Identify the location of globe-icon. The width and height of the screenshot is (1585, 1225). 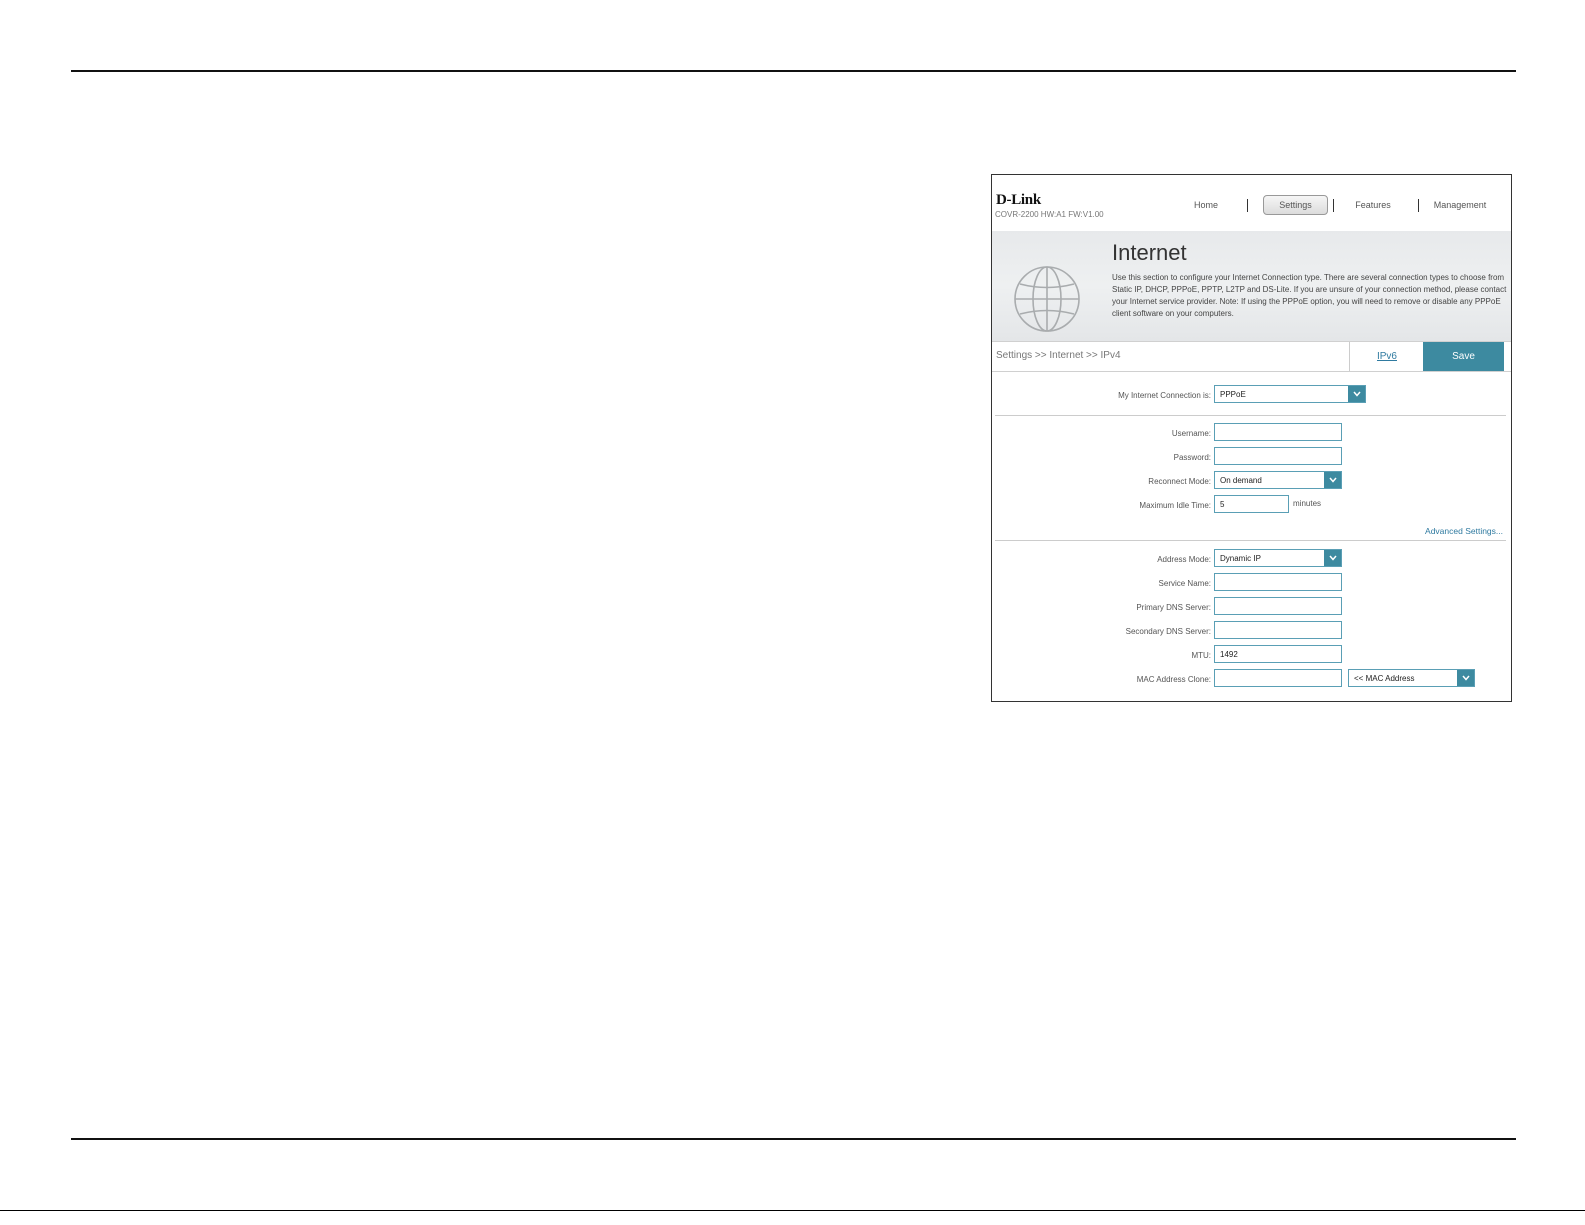
(1047, 299).